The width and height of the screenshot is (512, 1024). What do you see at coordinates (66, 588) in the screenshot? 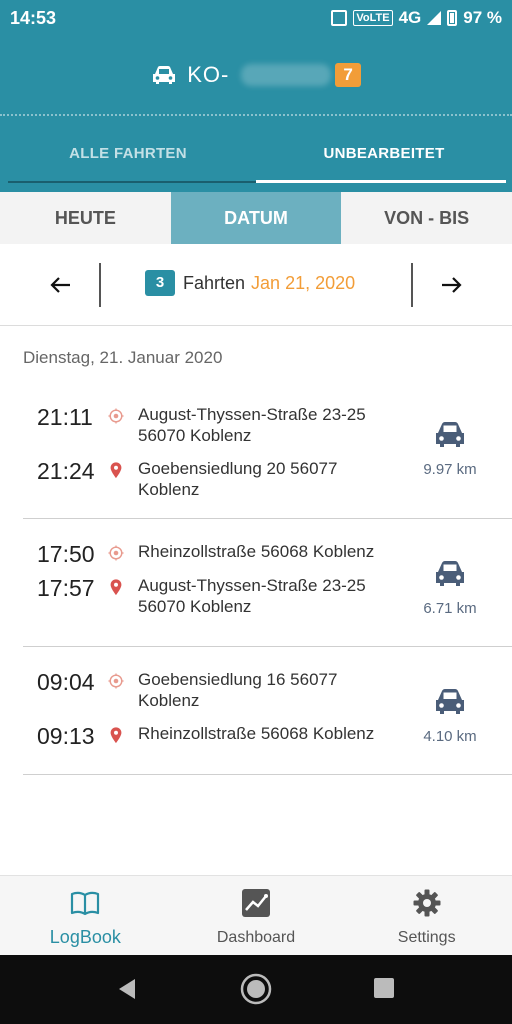
I see `end-time: 17:57` at bounding box center [66, 588].